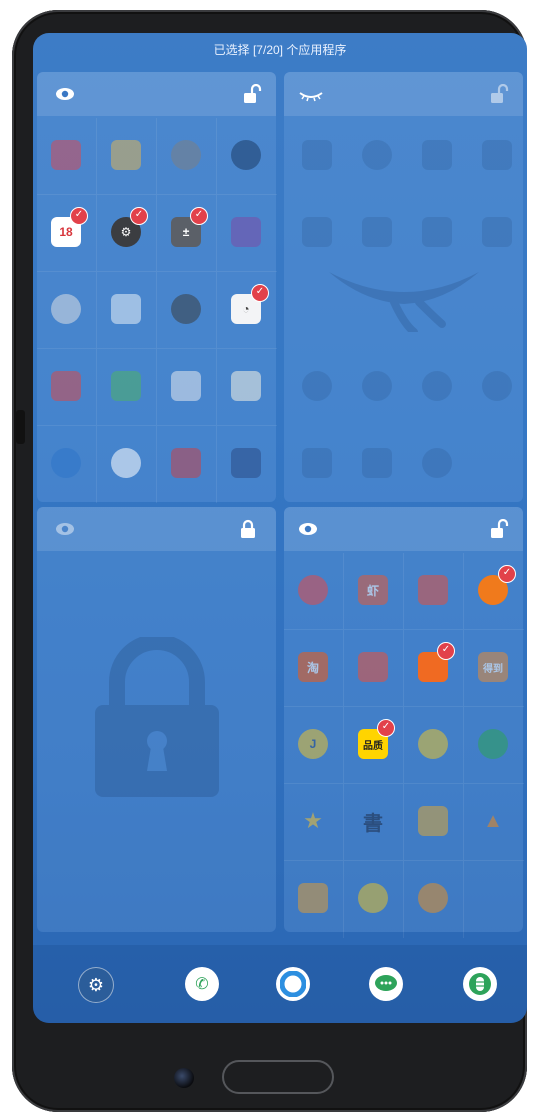 This screenshot has height=1115, width=539. I want to click on closed-eye-icon, so click(311, 94).